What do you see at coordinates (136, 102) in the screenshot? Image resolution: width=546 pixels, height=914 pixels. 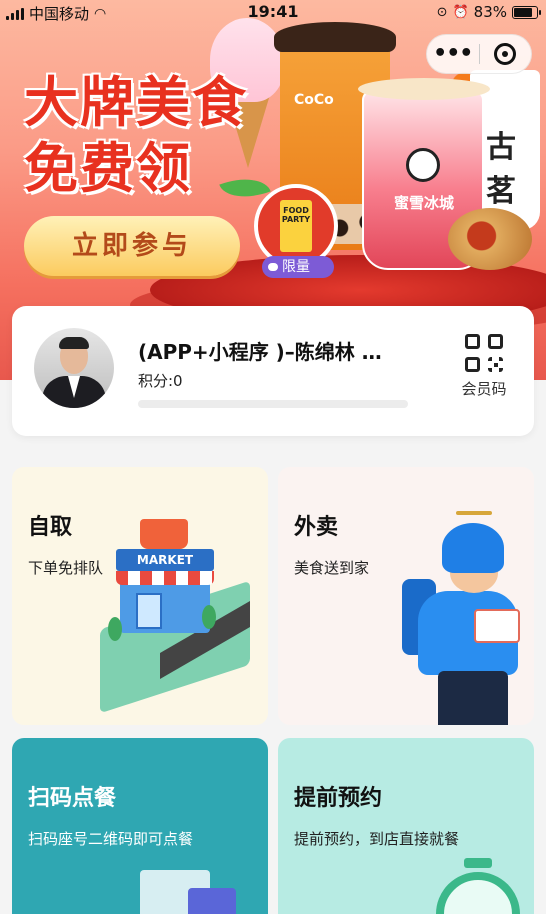 I see `headline-line-1: 大牌美食` at bounding box center [136, 102].